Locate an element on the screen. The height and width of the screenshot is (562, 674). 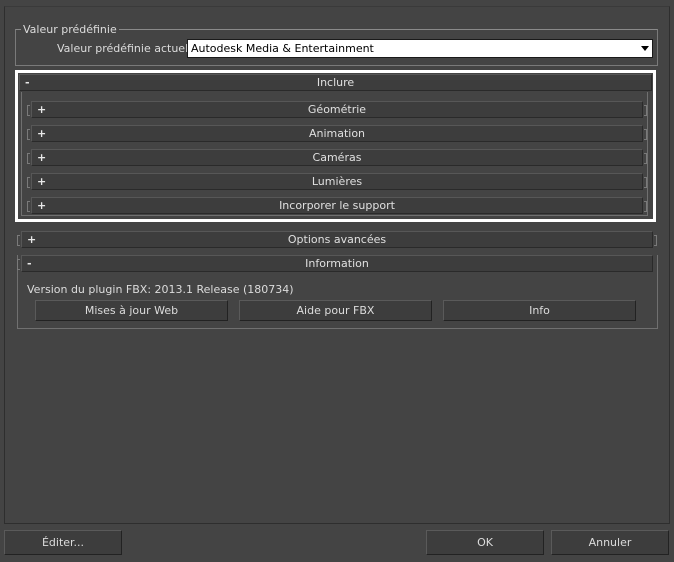
include-rollout-title: Inclure is located at coordinates (335, 82).